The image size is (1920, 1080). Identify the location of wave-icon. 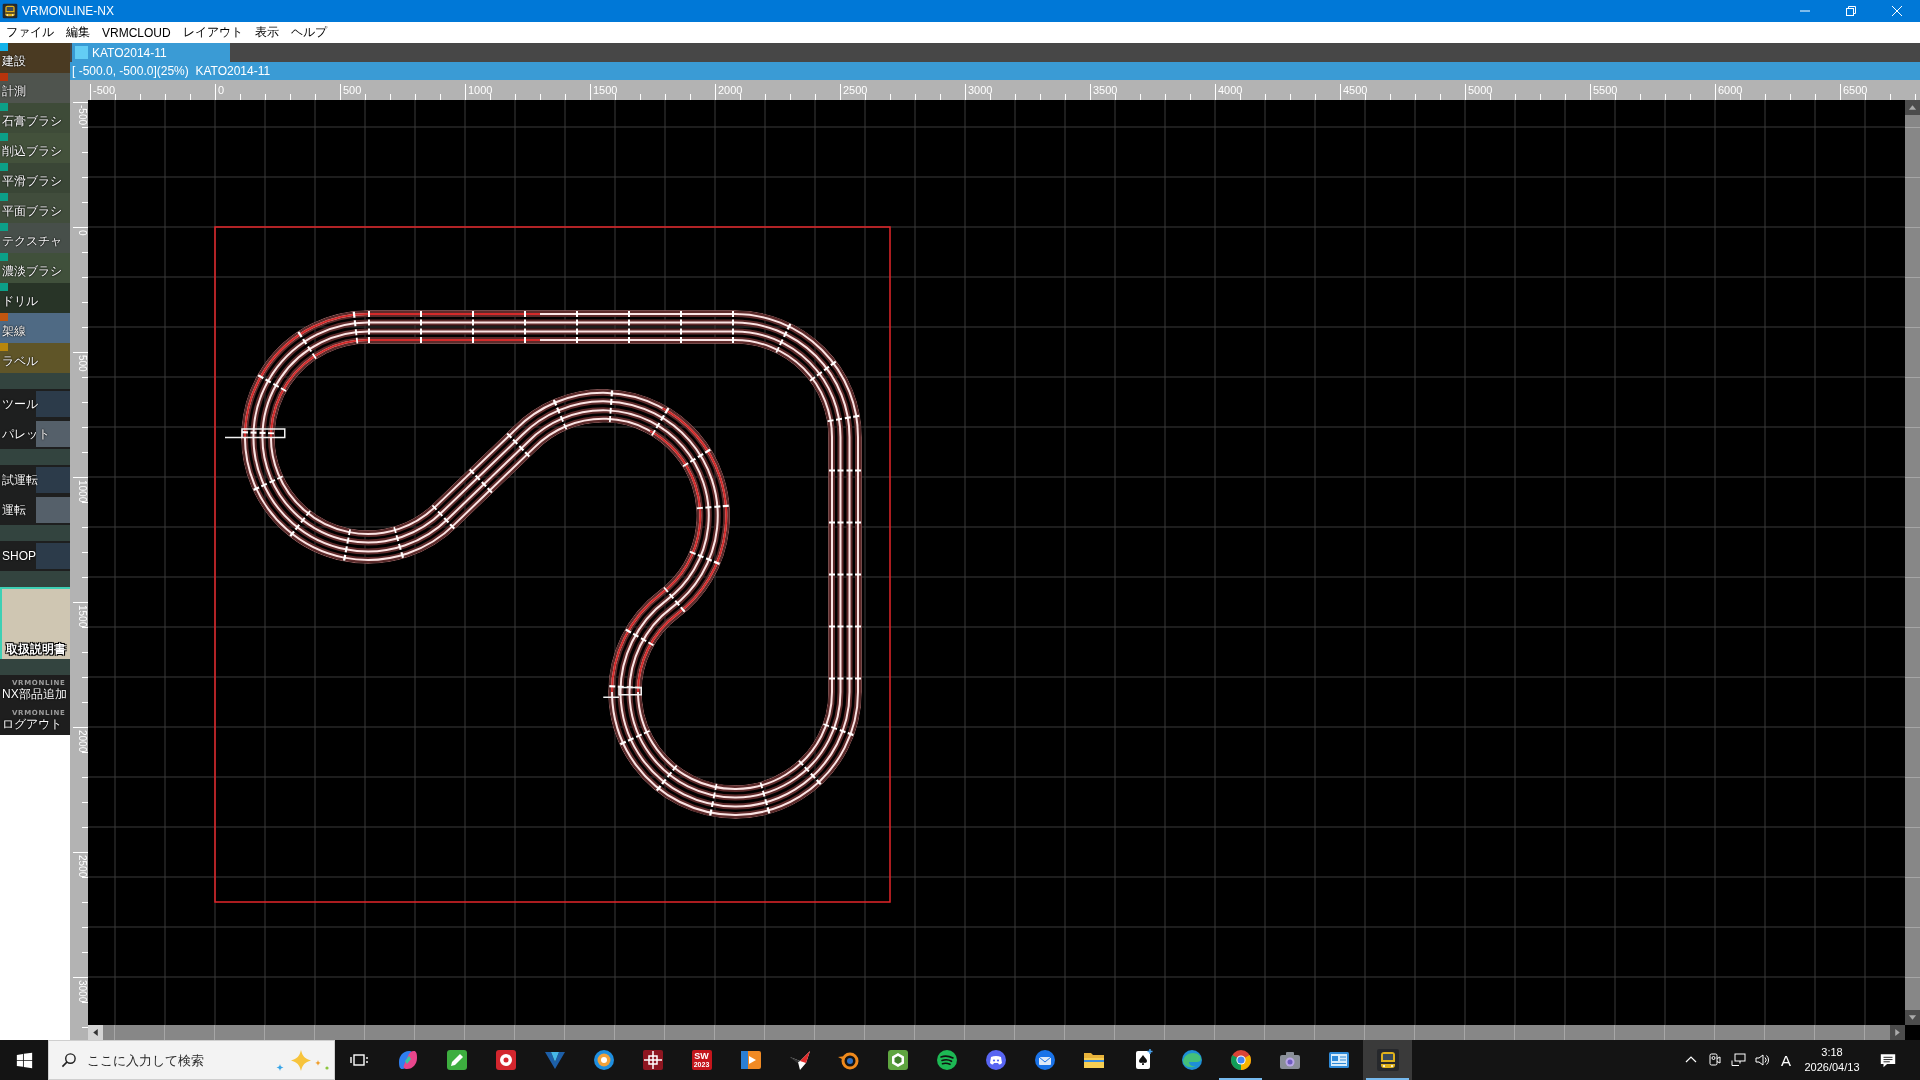
(1191, 1060).